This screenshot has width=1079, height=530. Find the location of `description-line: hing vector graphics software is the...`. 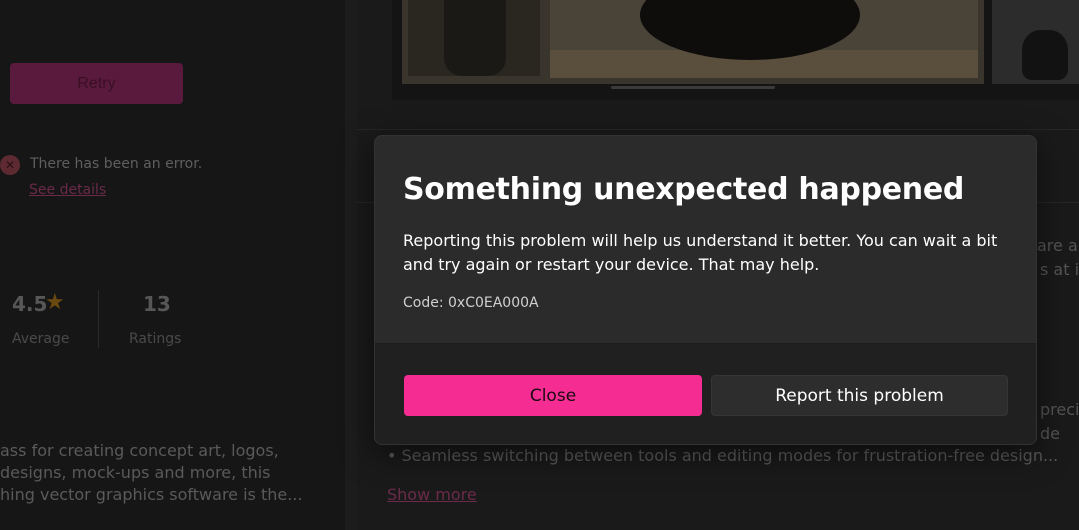

description-line: hing vector graphics software is the... is located at coordinates (151, 494).